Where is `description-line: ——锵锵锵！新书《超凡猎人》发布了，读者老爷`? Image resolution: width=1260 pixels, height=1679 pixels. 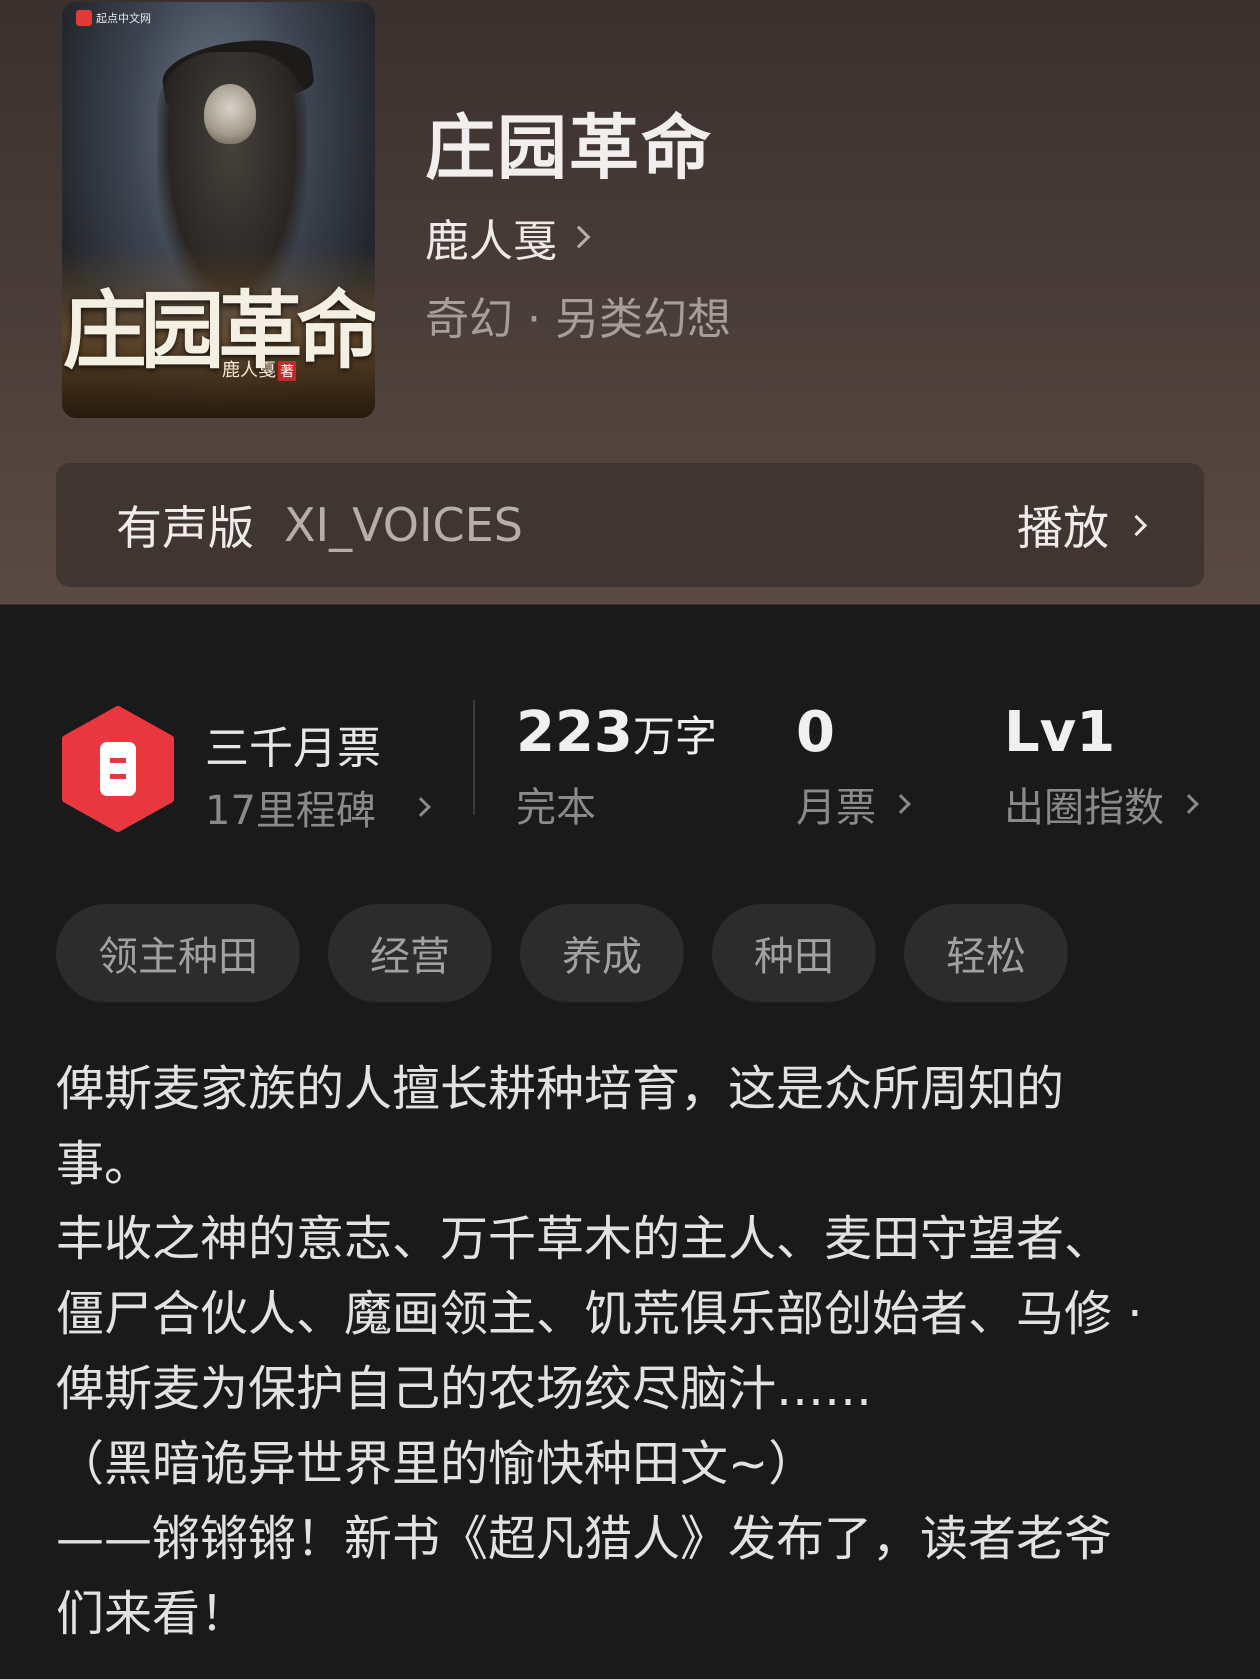 description-line: ——锵锵锵！新书《超凡猎人》发布了，读者老爷 is located at coordinates (584, 1539).